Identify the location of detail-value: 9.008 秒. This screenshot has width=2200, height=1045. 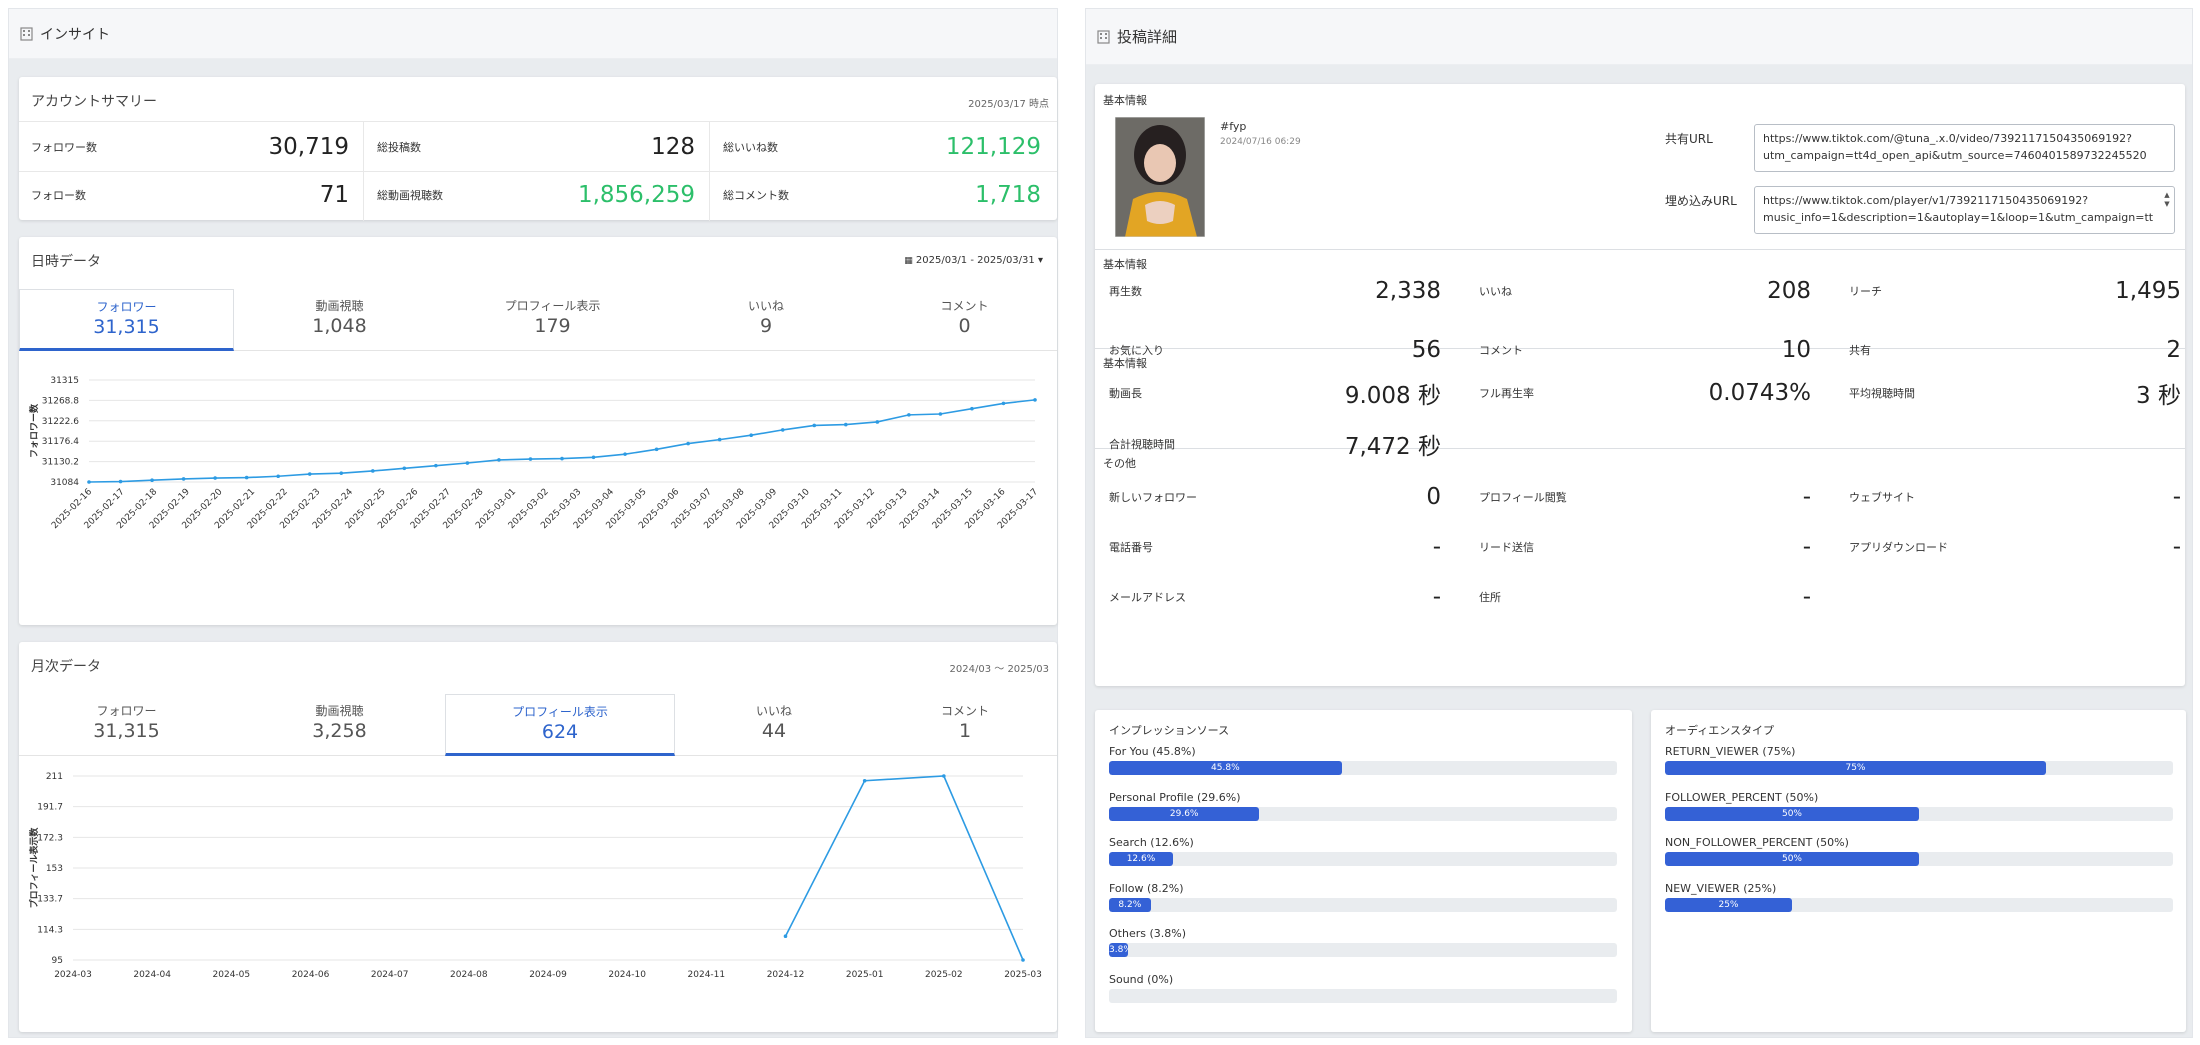
(1392, 396).